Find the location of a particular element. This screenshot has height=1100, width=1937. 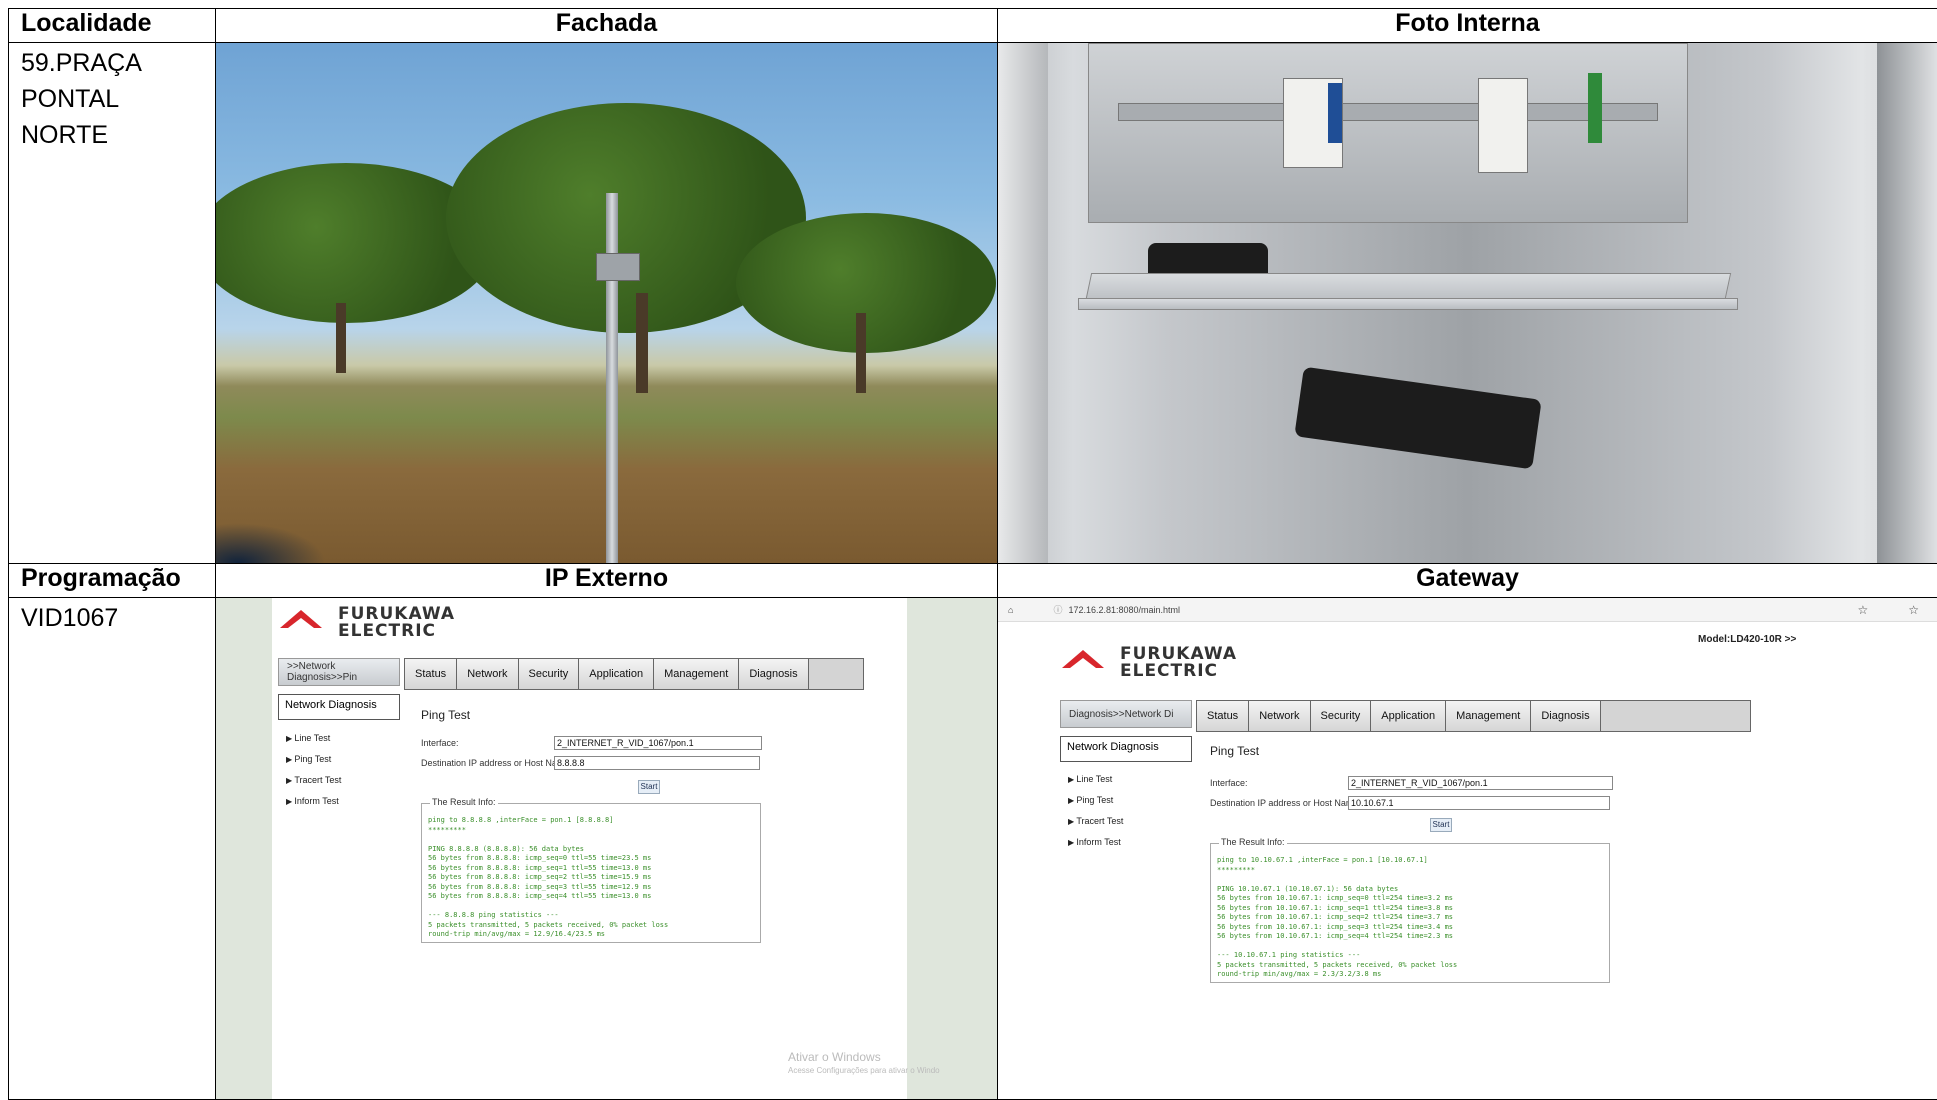

header-ip-externo: IP Externo is located at coordinates (607, 581).